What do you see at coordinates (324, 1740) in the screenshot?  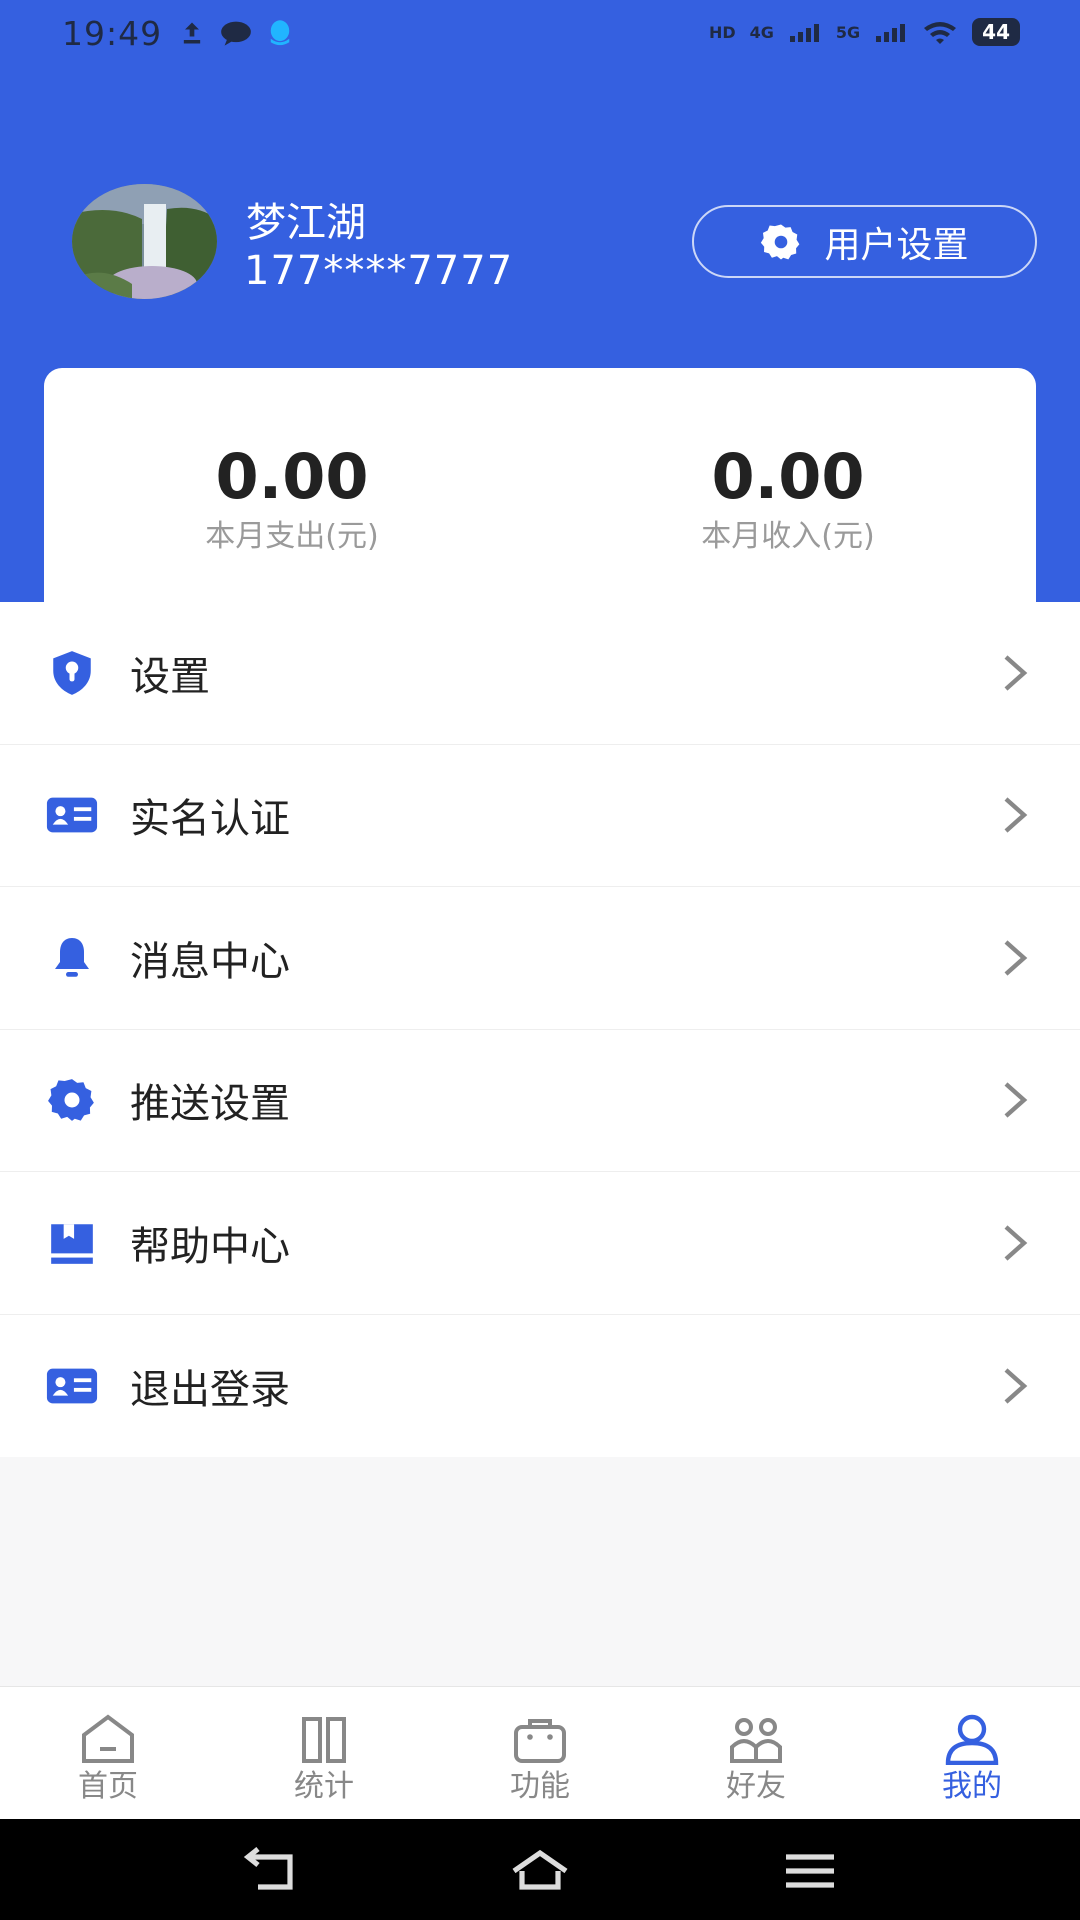 I see `columns-icon` at bounding box center [324, 1740].